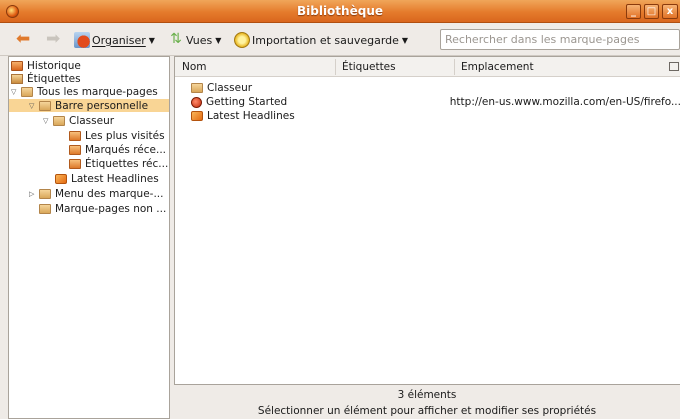 Image resolution: width=680 pixels, height=419 pixels. I want to click on tree-item-label: Classeur, so click(92, 120).